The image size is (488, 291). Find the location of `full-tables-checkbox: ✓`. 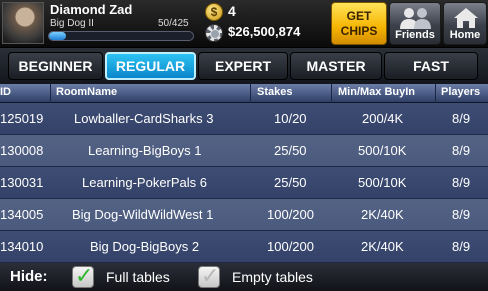

full-tables-checkbox: ✓ is located at coordinates (83, 275).